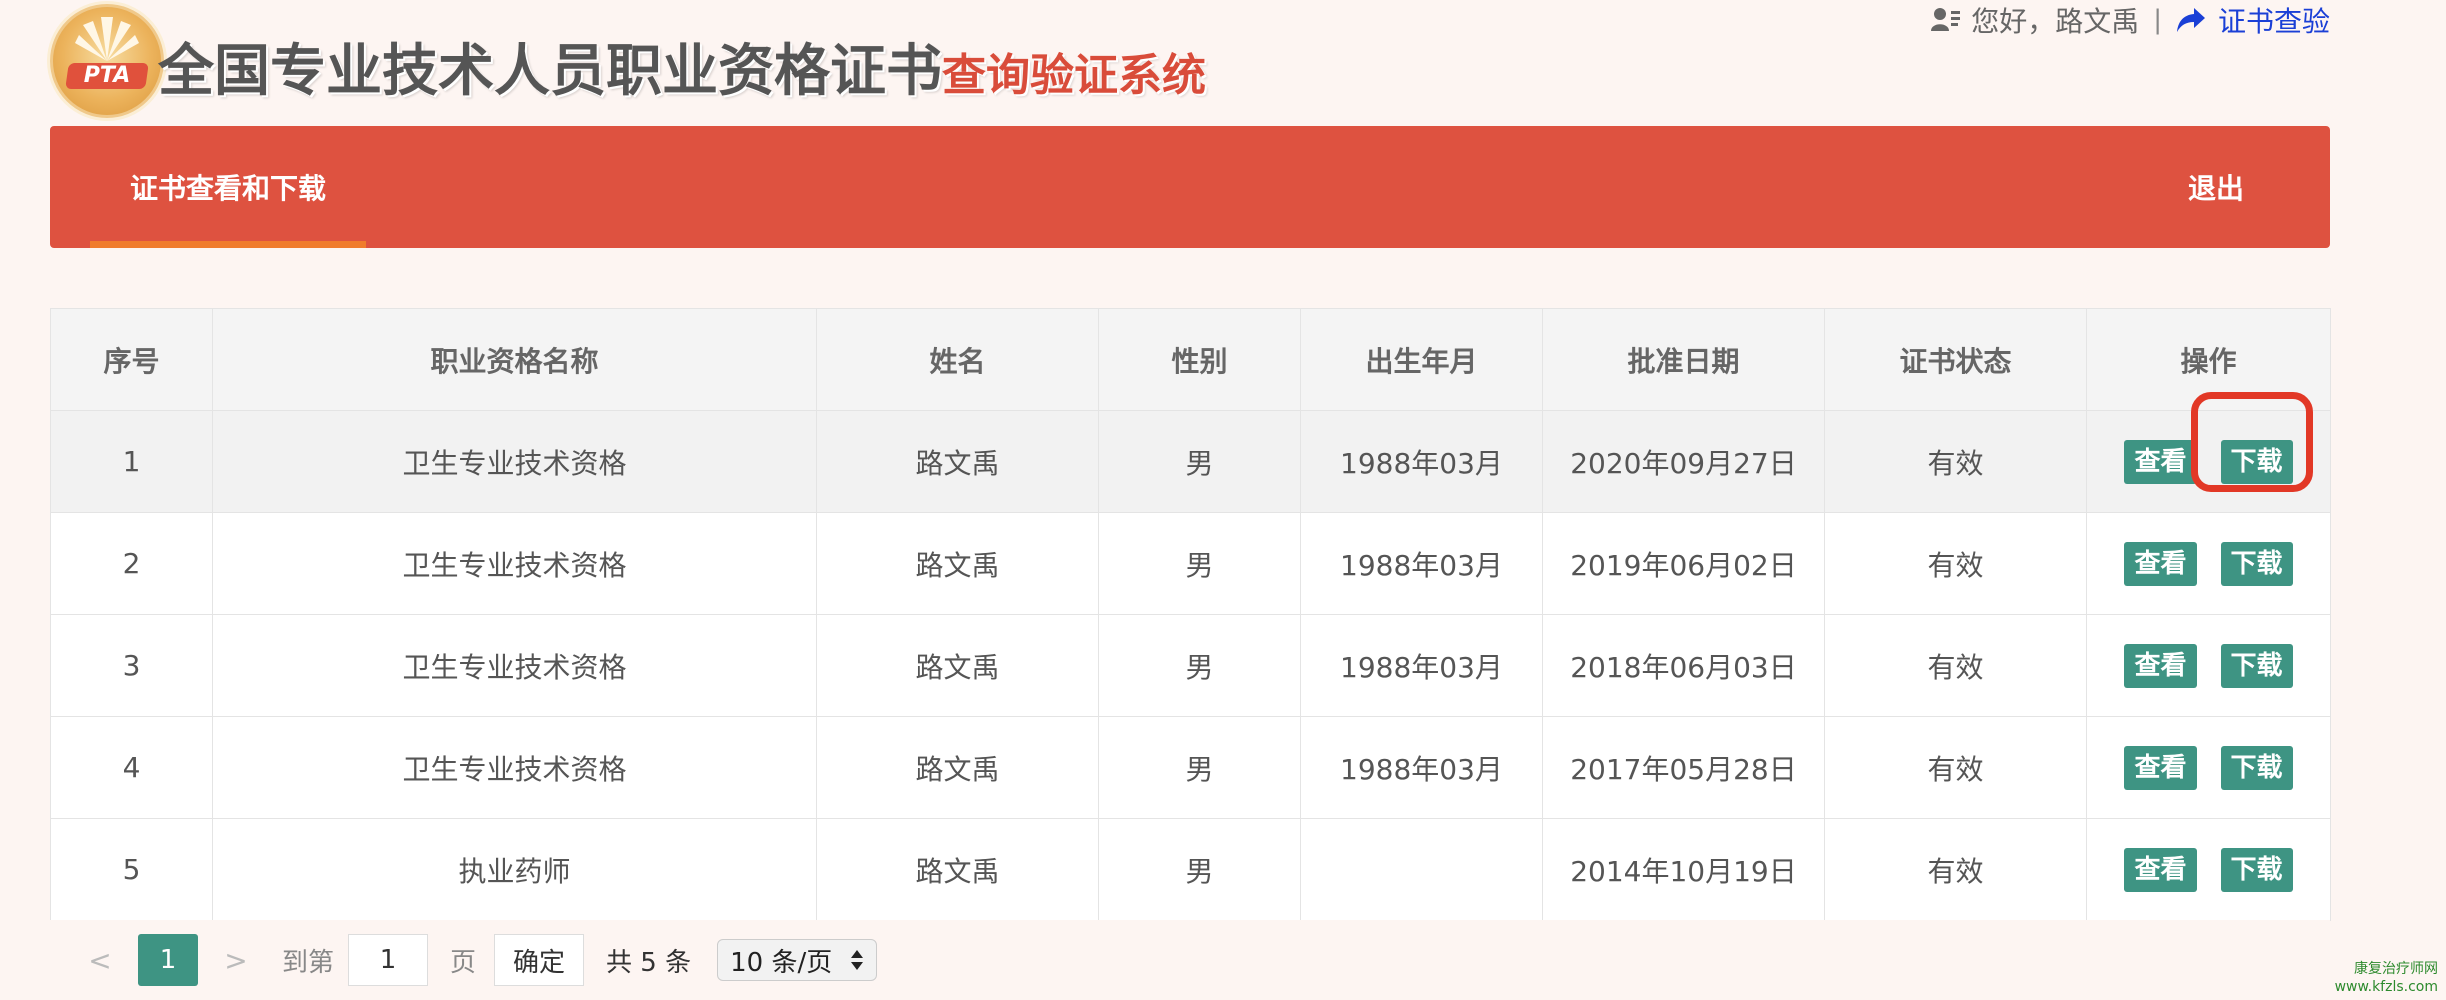  What do you see at coordinates (100, 960) in the screenshot?
I see `prev-page-button: <` at bounding box center [100, 960].